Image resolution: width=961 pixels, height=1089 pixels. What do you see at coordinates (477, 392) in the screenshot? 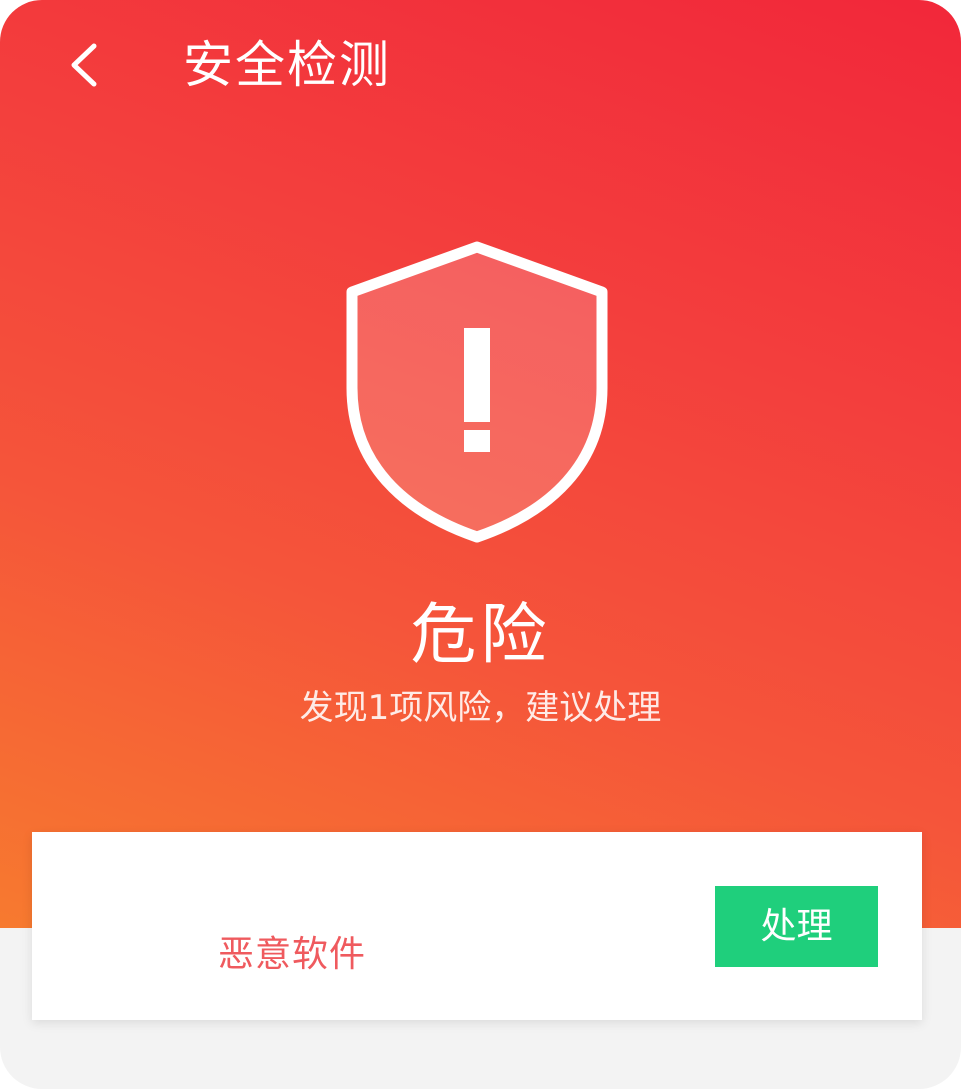
I see `shield-warning-icon` at bounding box center [477, 392].